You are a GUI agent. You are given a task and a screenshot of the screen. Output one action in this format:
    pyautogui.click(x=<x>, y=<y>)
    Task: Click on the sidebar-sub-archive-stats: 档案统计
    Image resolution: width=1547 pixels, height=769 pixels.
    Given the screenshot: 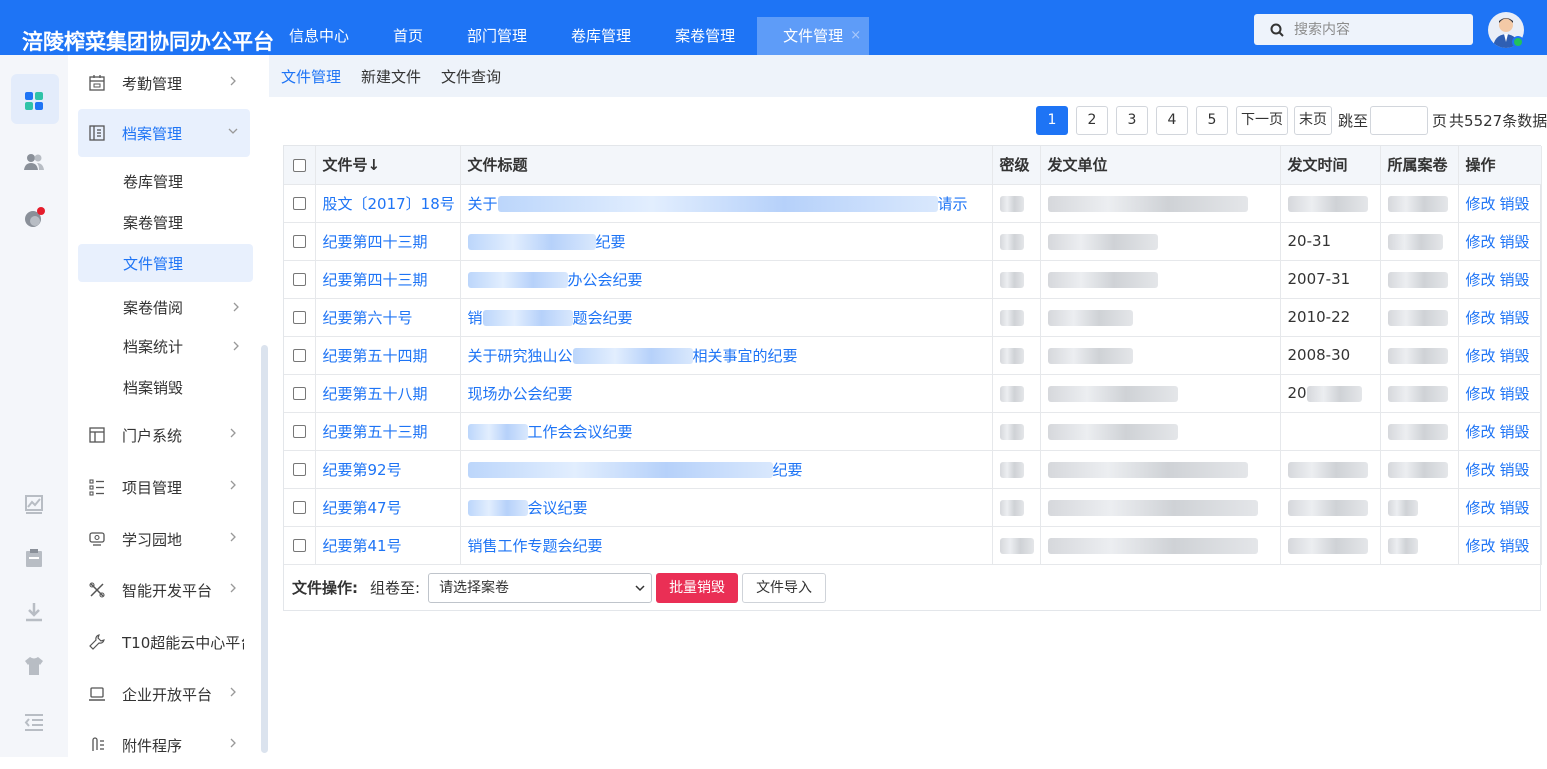 What is the action you would take?
    pyautogui.click(x=165, y=346)
    